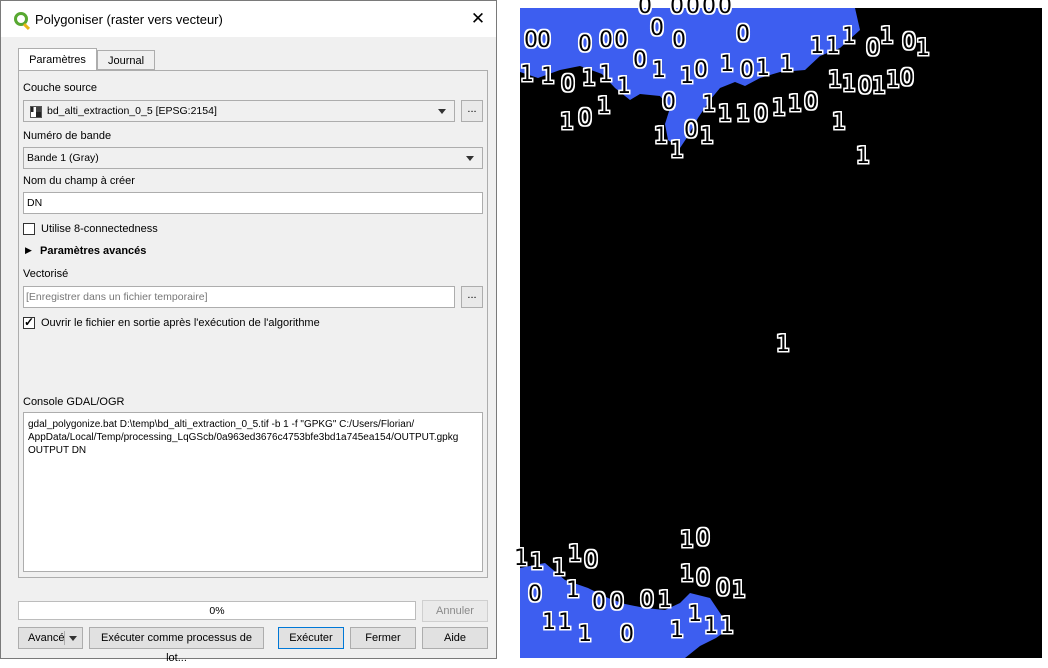 This screenshot has width=1048, height=668. What do you see at coordinates (46, 638) in the screenshot?
I see `advanced-button-label: Avancé` at bounding box center [46, 638].